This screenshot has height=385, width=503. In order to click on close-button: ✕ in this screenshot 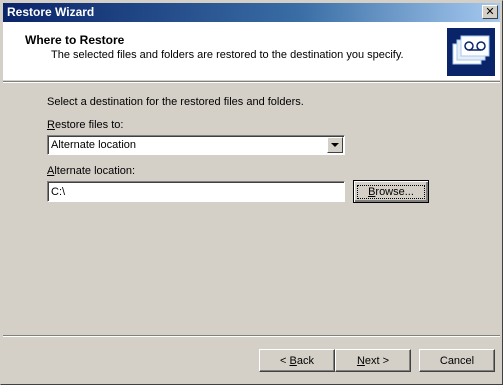, I will do `click(490, 12)`.